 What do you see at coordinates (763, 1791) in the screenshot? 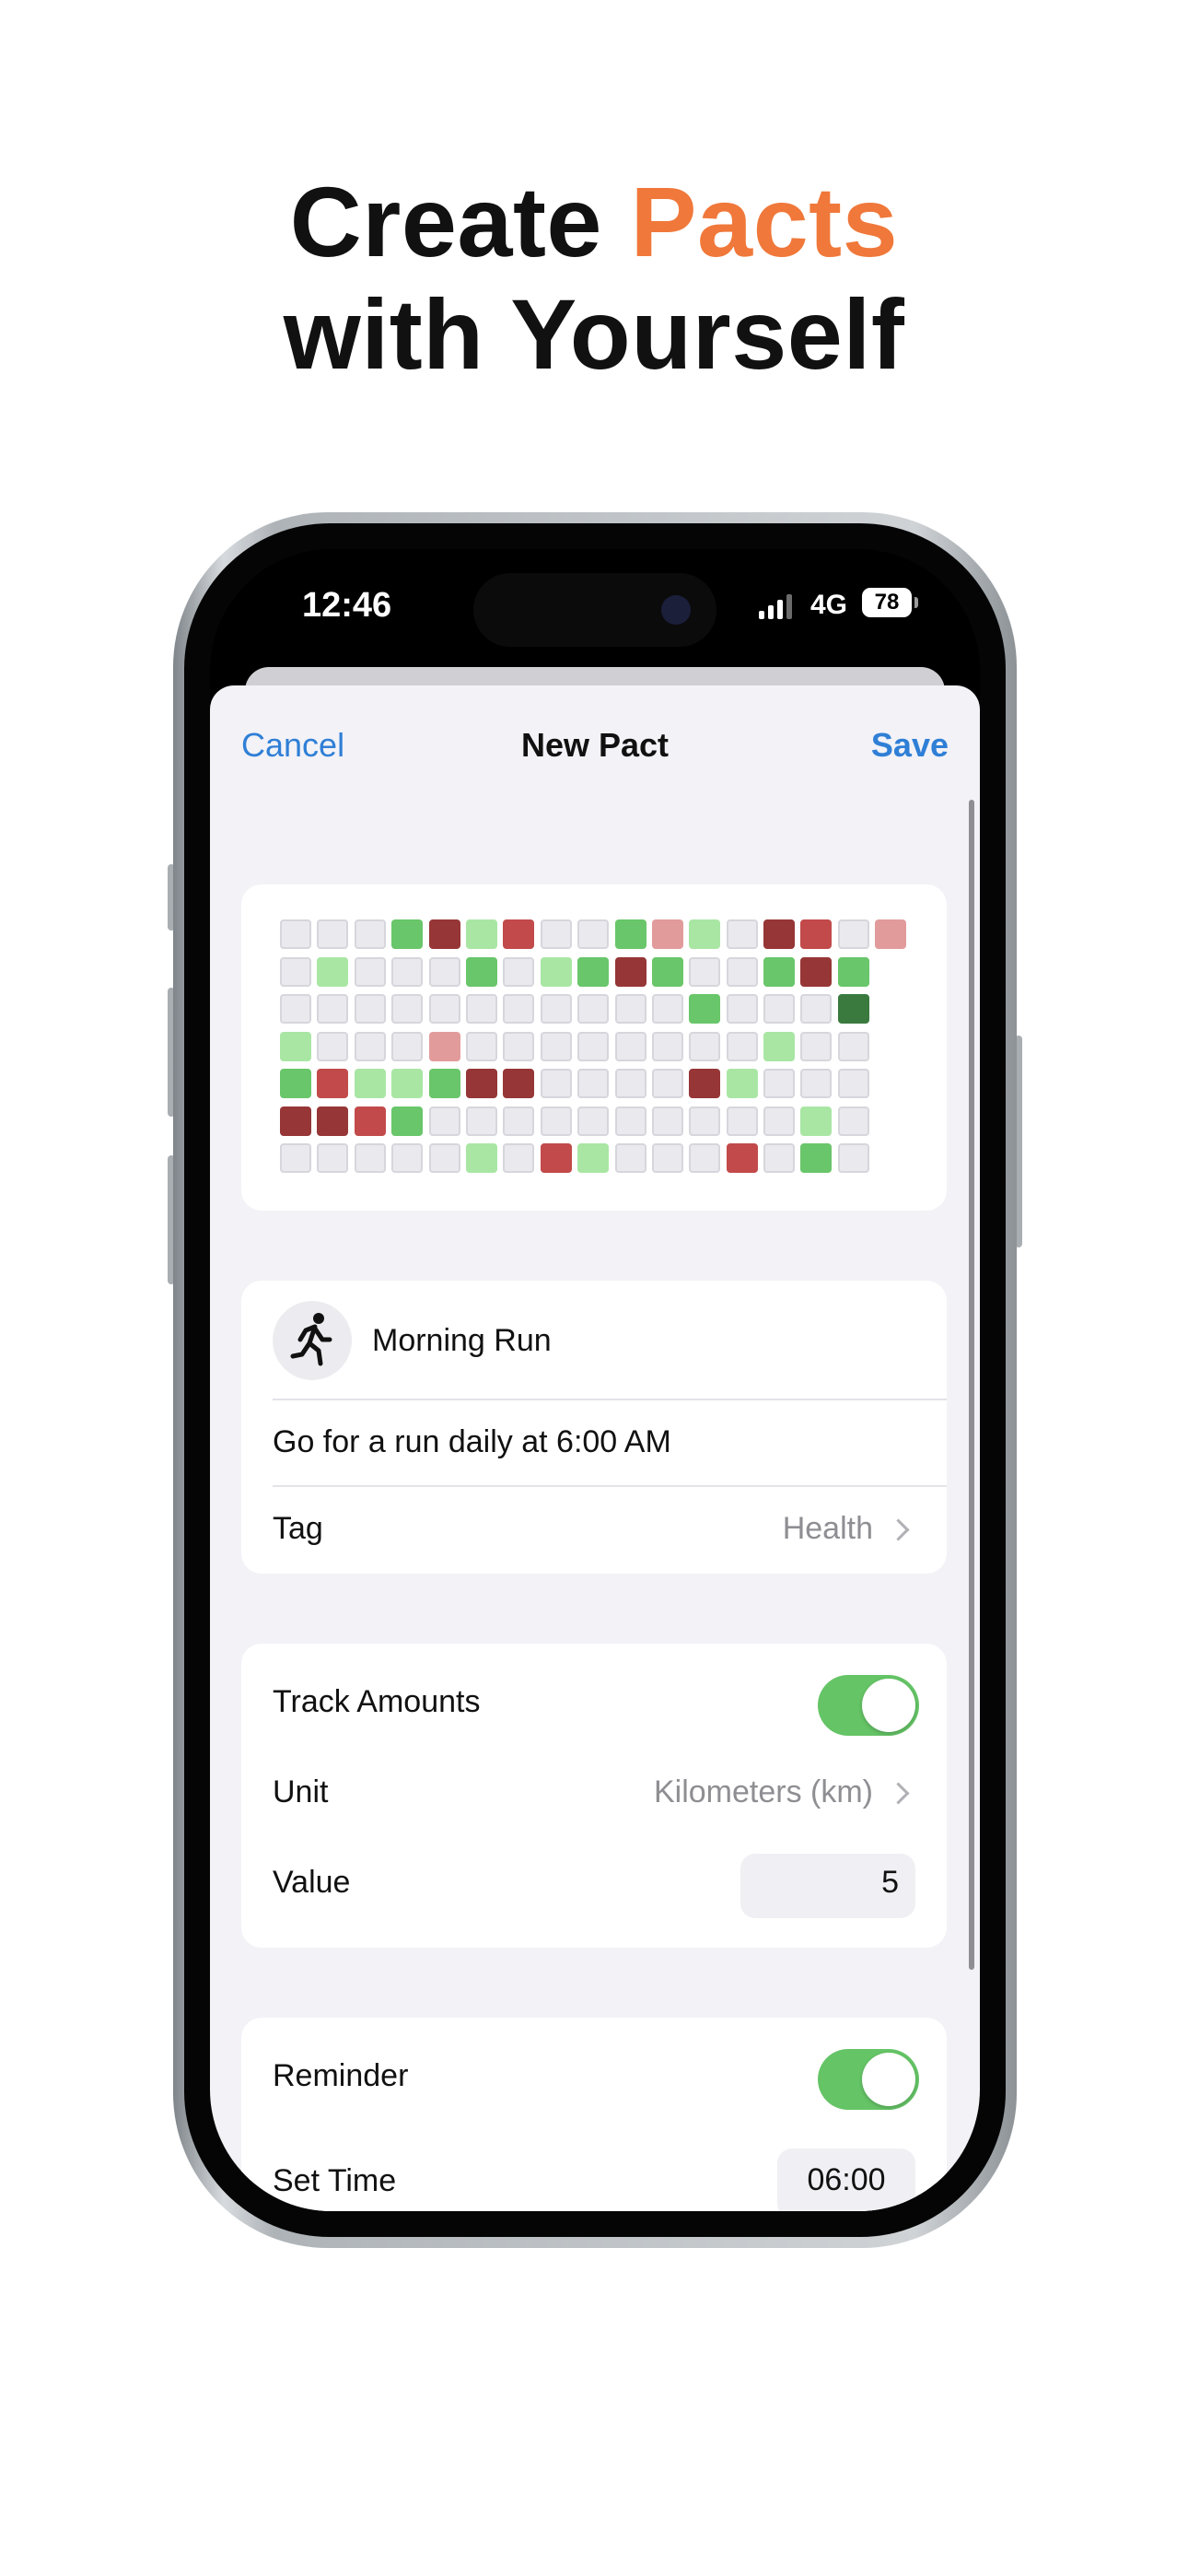
I see `unit-value: Kilometers (km)` at bounding box center [763, 1791].